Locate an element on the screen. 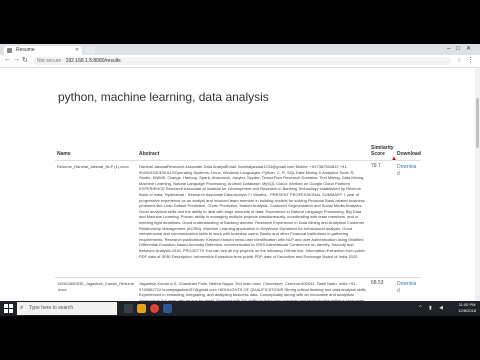 This screenshot has height=360, width=480. column-header-abstract: Abstract is located at coordinates (253, 152).